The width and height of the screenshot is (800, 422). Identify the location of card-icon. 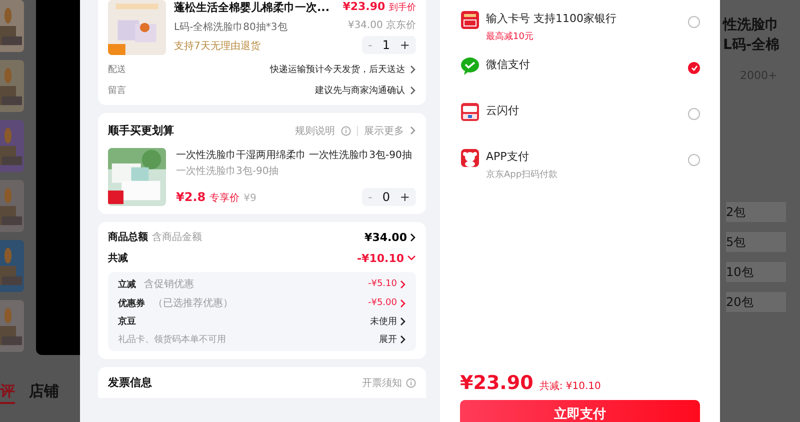
(470, 20).